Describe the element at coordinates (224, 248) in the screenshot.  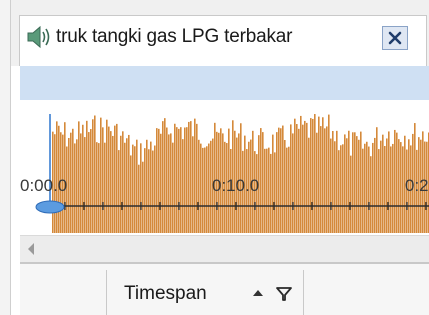
I see `horizontal-scrollbar` at that location.